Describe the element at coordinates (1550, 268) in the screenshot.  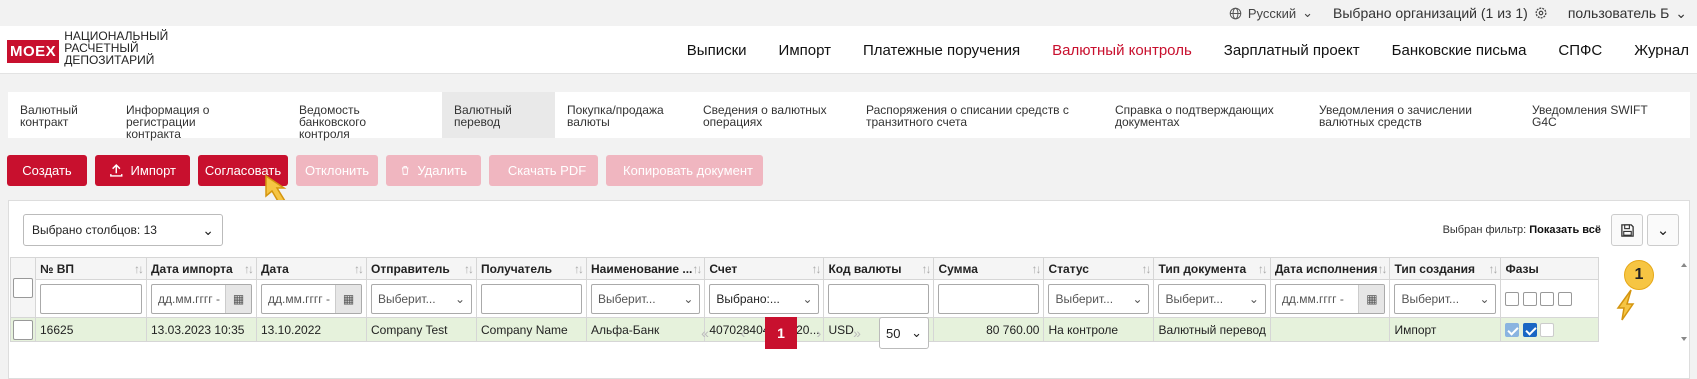
I see `column-header: Фазы` at that location.